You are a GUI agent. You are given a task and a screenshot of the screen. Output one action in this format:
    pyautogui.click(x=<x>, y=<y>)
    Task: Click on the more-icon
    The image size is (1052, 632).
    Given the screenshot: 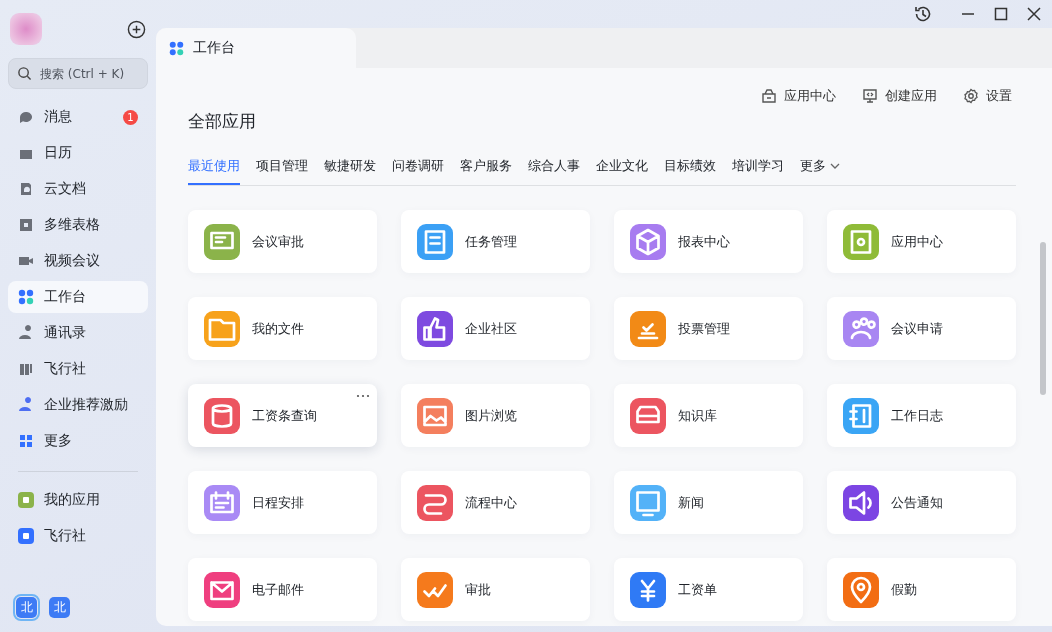 What is the action you would take?
    pyautogui.click(x=363, y=396)
    